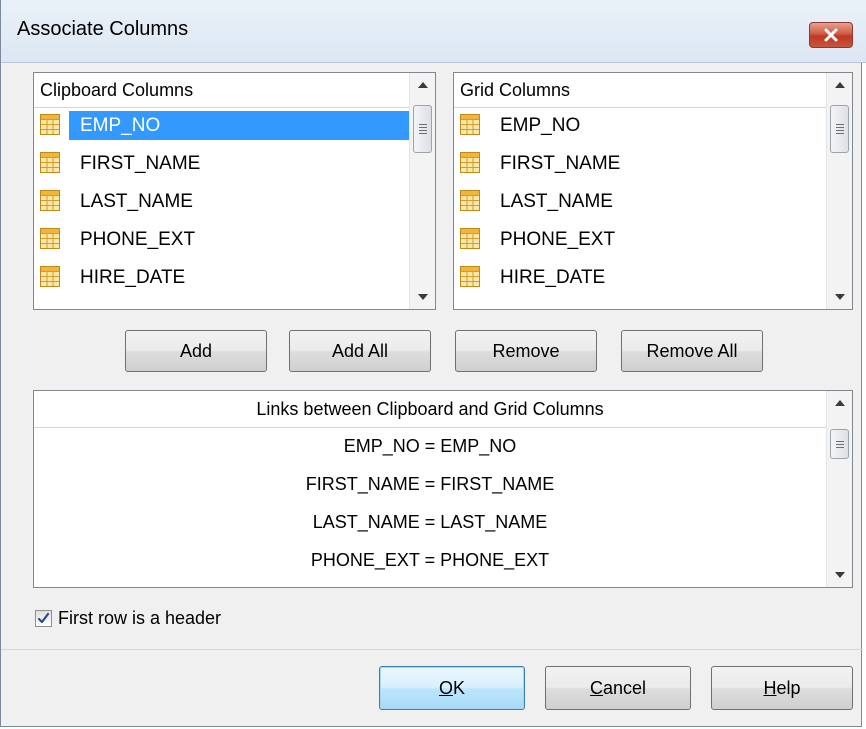  I want to click on first-row-header-checkbox, so click(43, 618).